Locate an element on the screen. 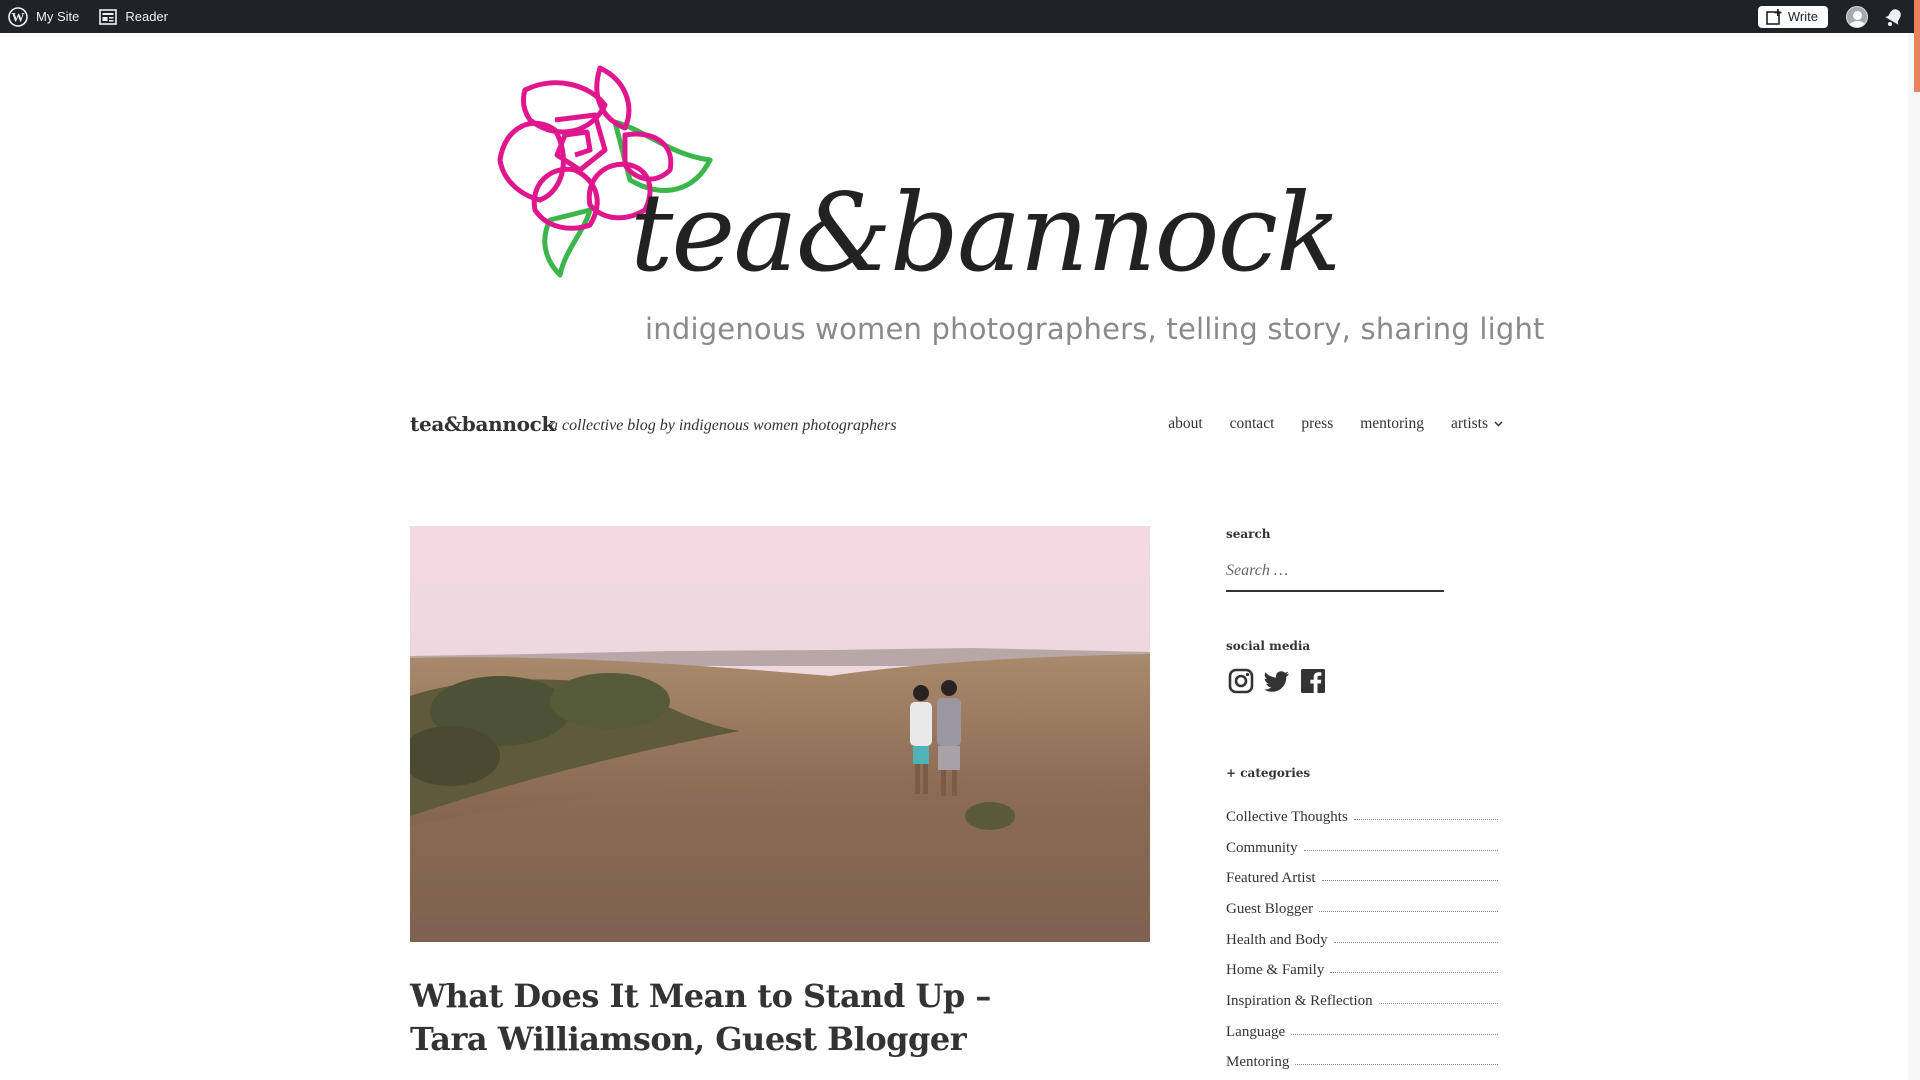 This screenshot has width=1920, height=1080. nav-label: artists is located at coordinates (1469, 423).